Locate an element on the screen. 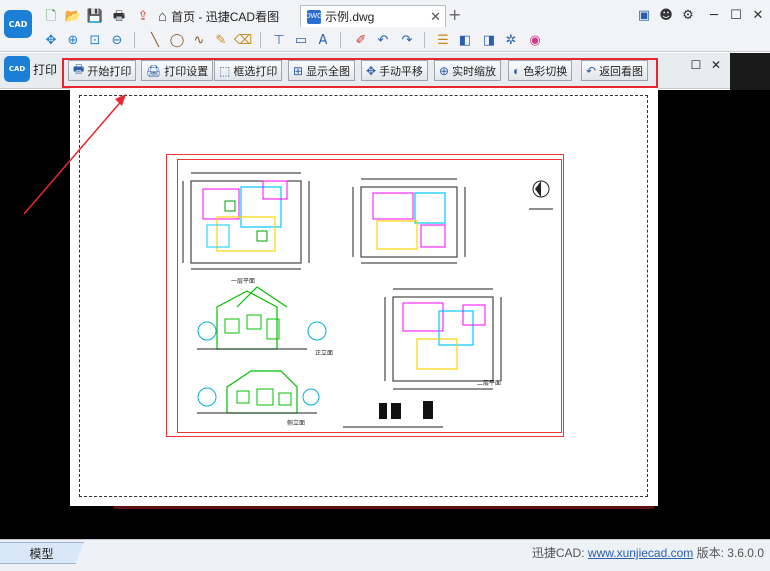 The height and width of the screenshot is (571, 770). status-bar: 模型 迅捷CAD: www.xunjiecad.com 版本: 3.6.0.0 is located at coordinates (385, 555).